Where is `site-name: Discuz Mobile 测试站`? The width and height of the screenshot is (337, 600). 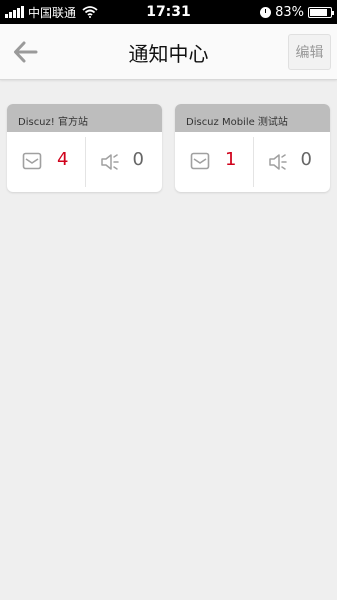 site-name: Discuz Mobile 测试站 is located at coordinates (252, 118).